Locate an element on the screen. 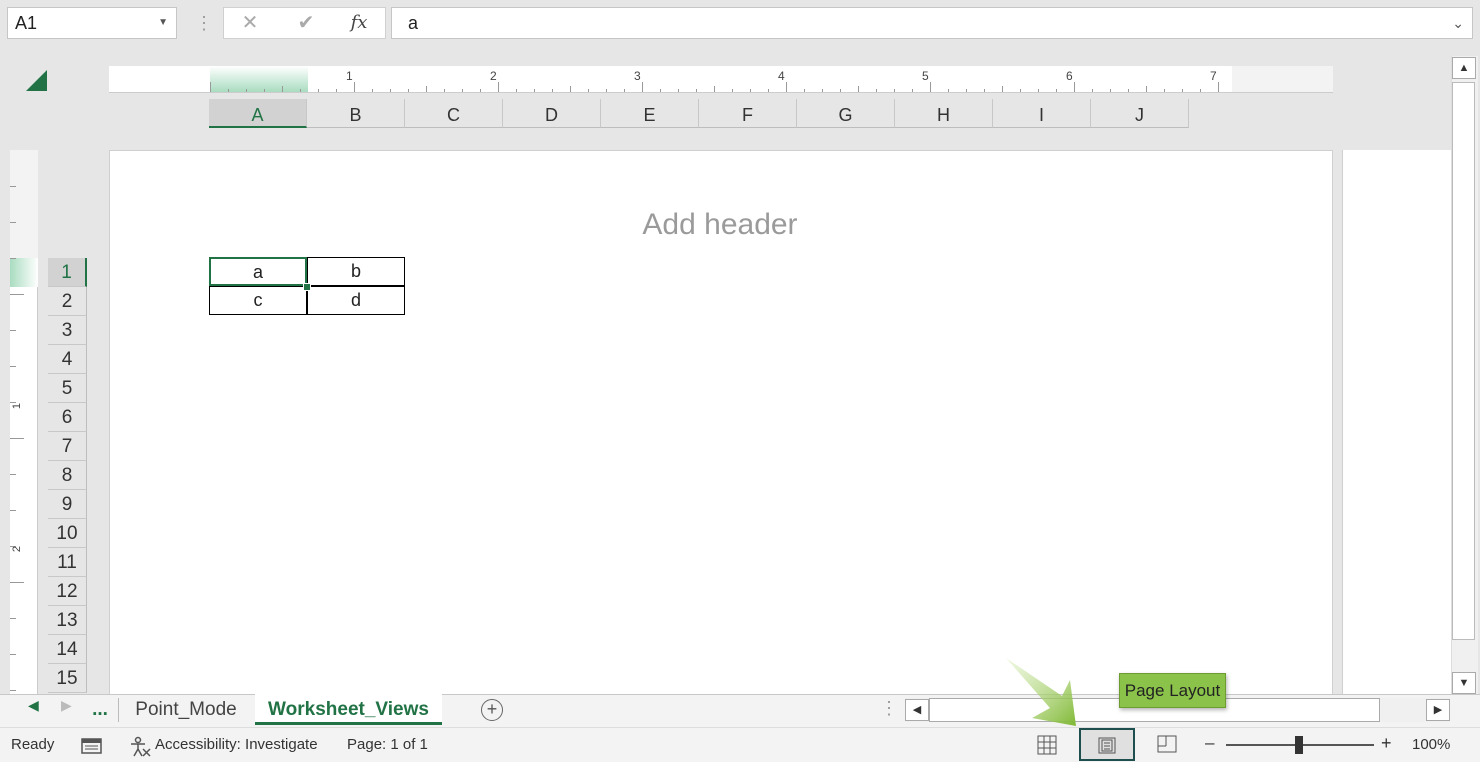  tab-split-grip-icon: ⋮ is located at coordinates (889, 708).